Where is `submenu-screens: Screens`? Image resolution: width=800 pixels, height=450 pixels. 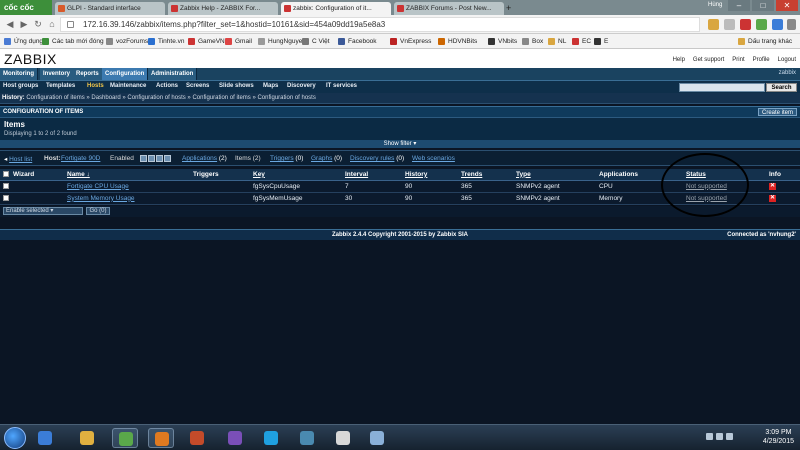 submenu-screens: Screens is located at coordinates (197, 86).